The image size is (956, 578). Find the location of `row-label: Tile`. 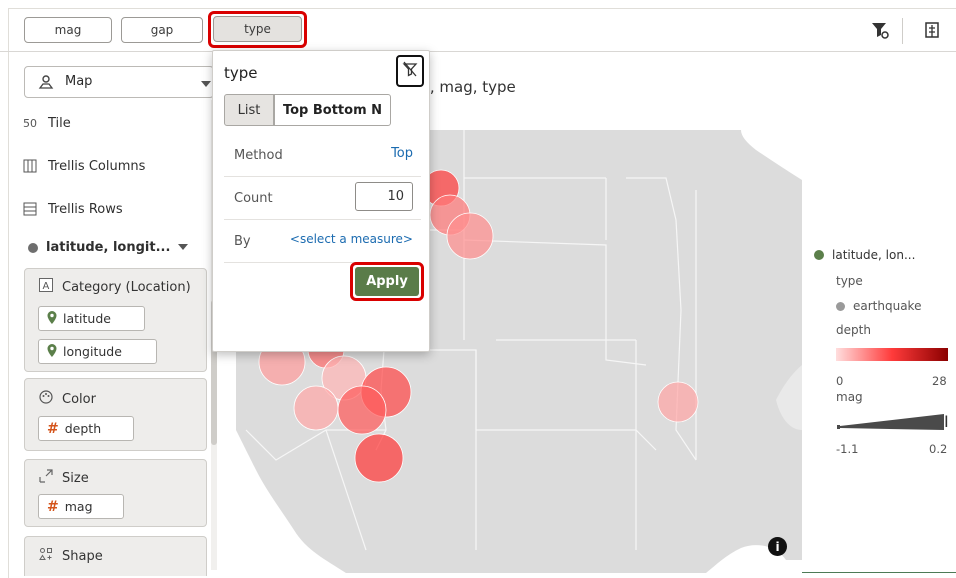

row-label: Tile is located at coordinates (59, 123).